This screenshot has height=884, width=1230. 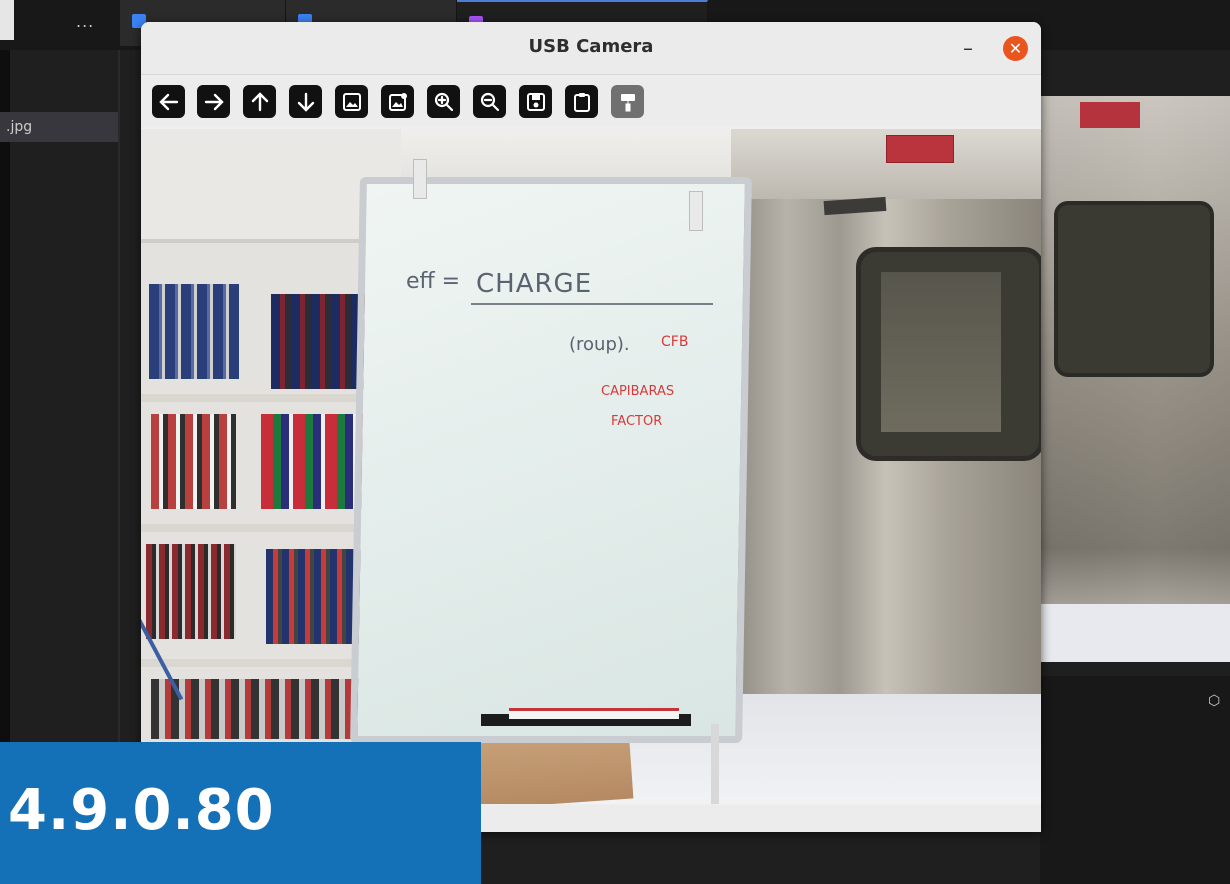 What do you see at coordinates (433, 281) in the screenshot?
I see `whiteboard-text: eff =` at bounding box center [433, 281].